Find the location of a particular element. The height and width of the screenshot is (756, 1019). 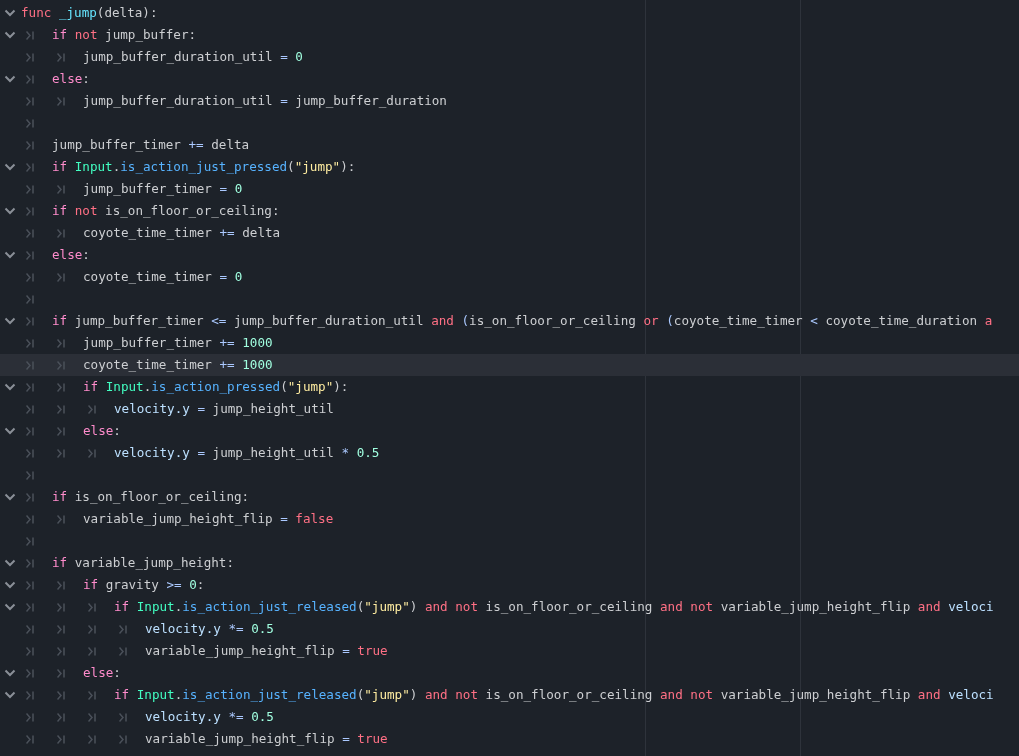

code-line: velocity.y = jump_height_util * 0.5 is located at coordinates (247, 453).